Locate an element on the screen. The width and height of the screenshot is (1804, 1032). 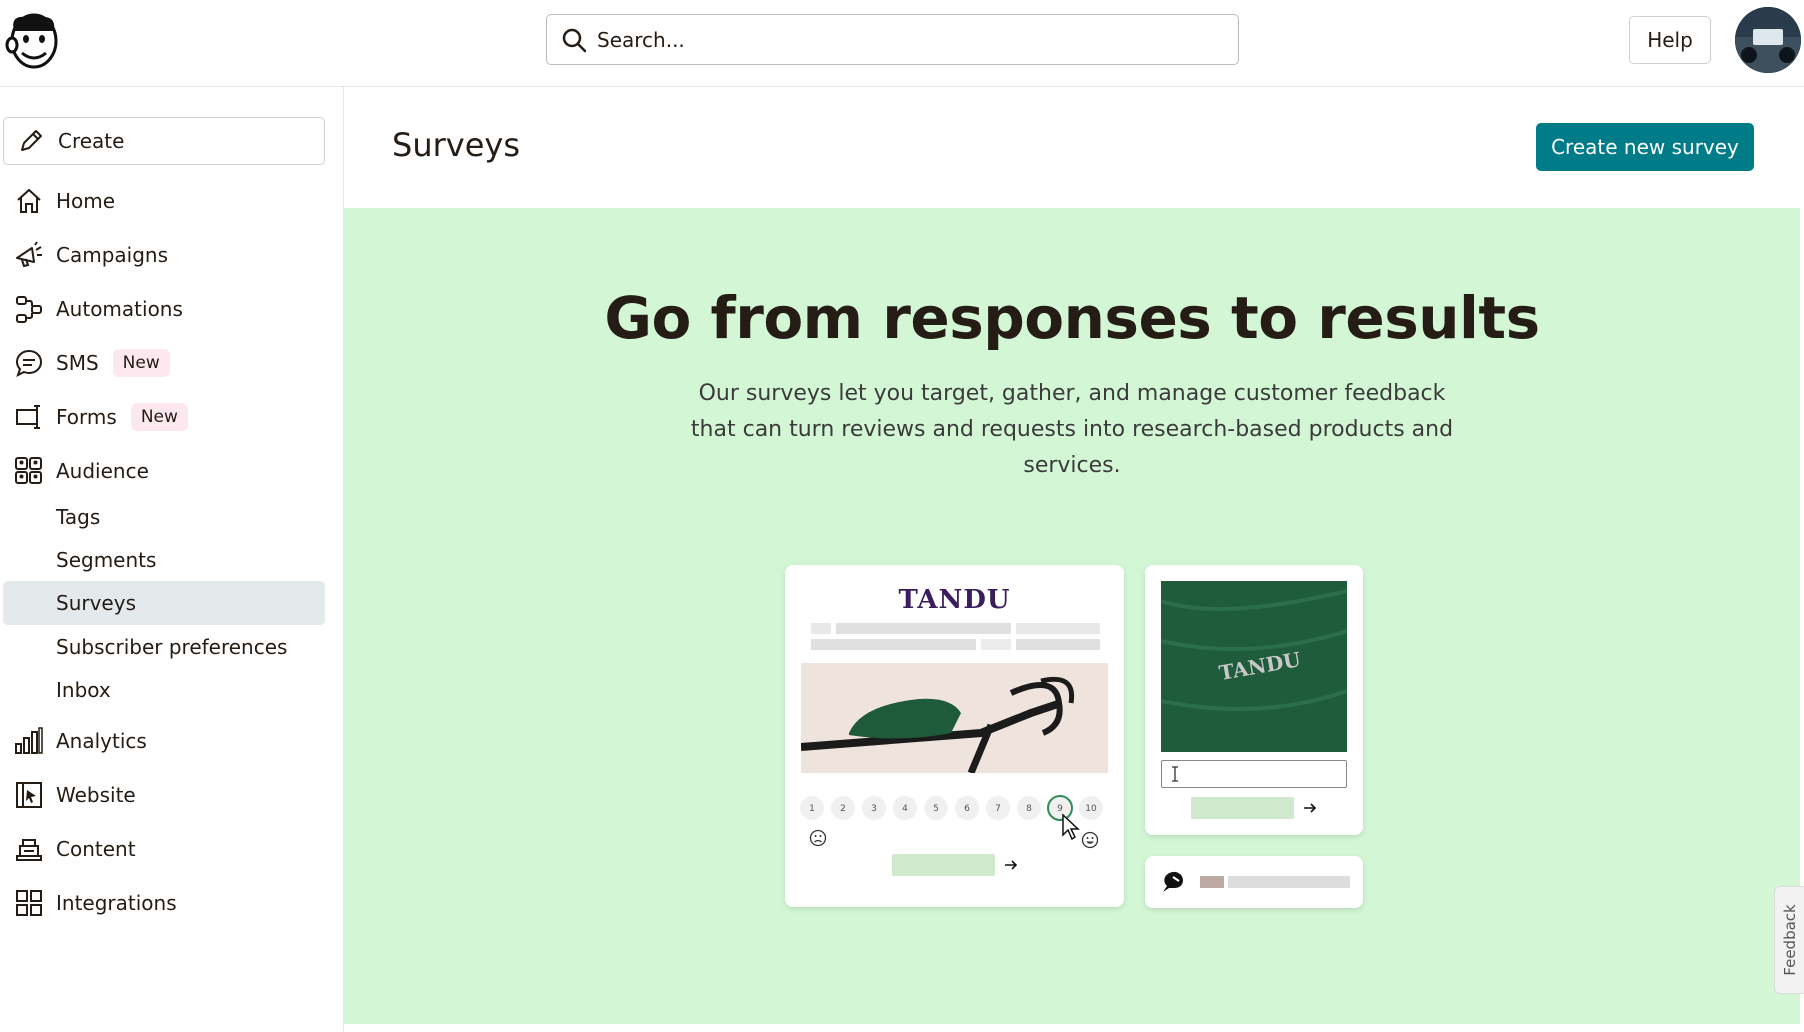
audience-icon is located at coordinates (29, 471).